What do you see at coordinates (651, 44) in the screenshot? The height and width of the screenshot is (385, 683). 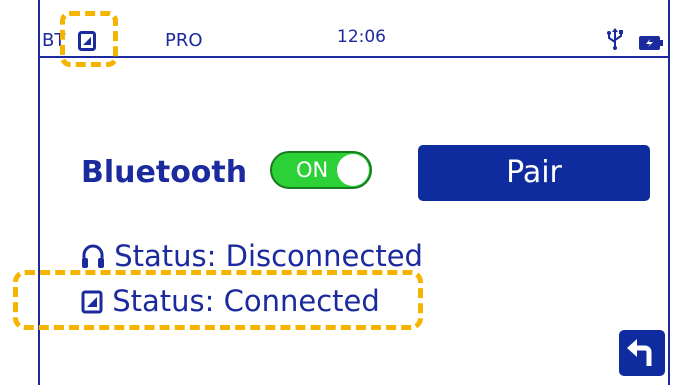 I see `battery-icon` at bounding box center [651, 44].